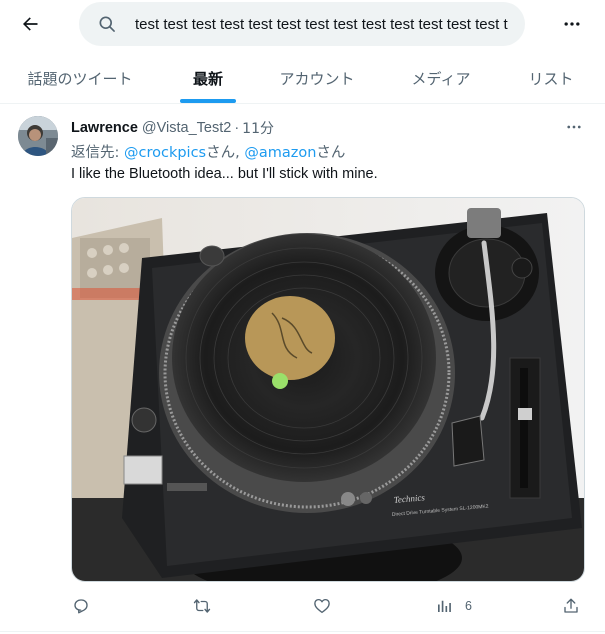 This screenshot has height=634, width=605. I want to click on back-button, so click(30, 24).